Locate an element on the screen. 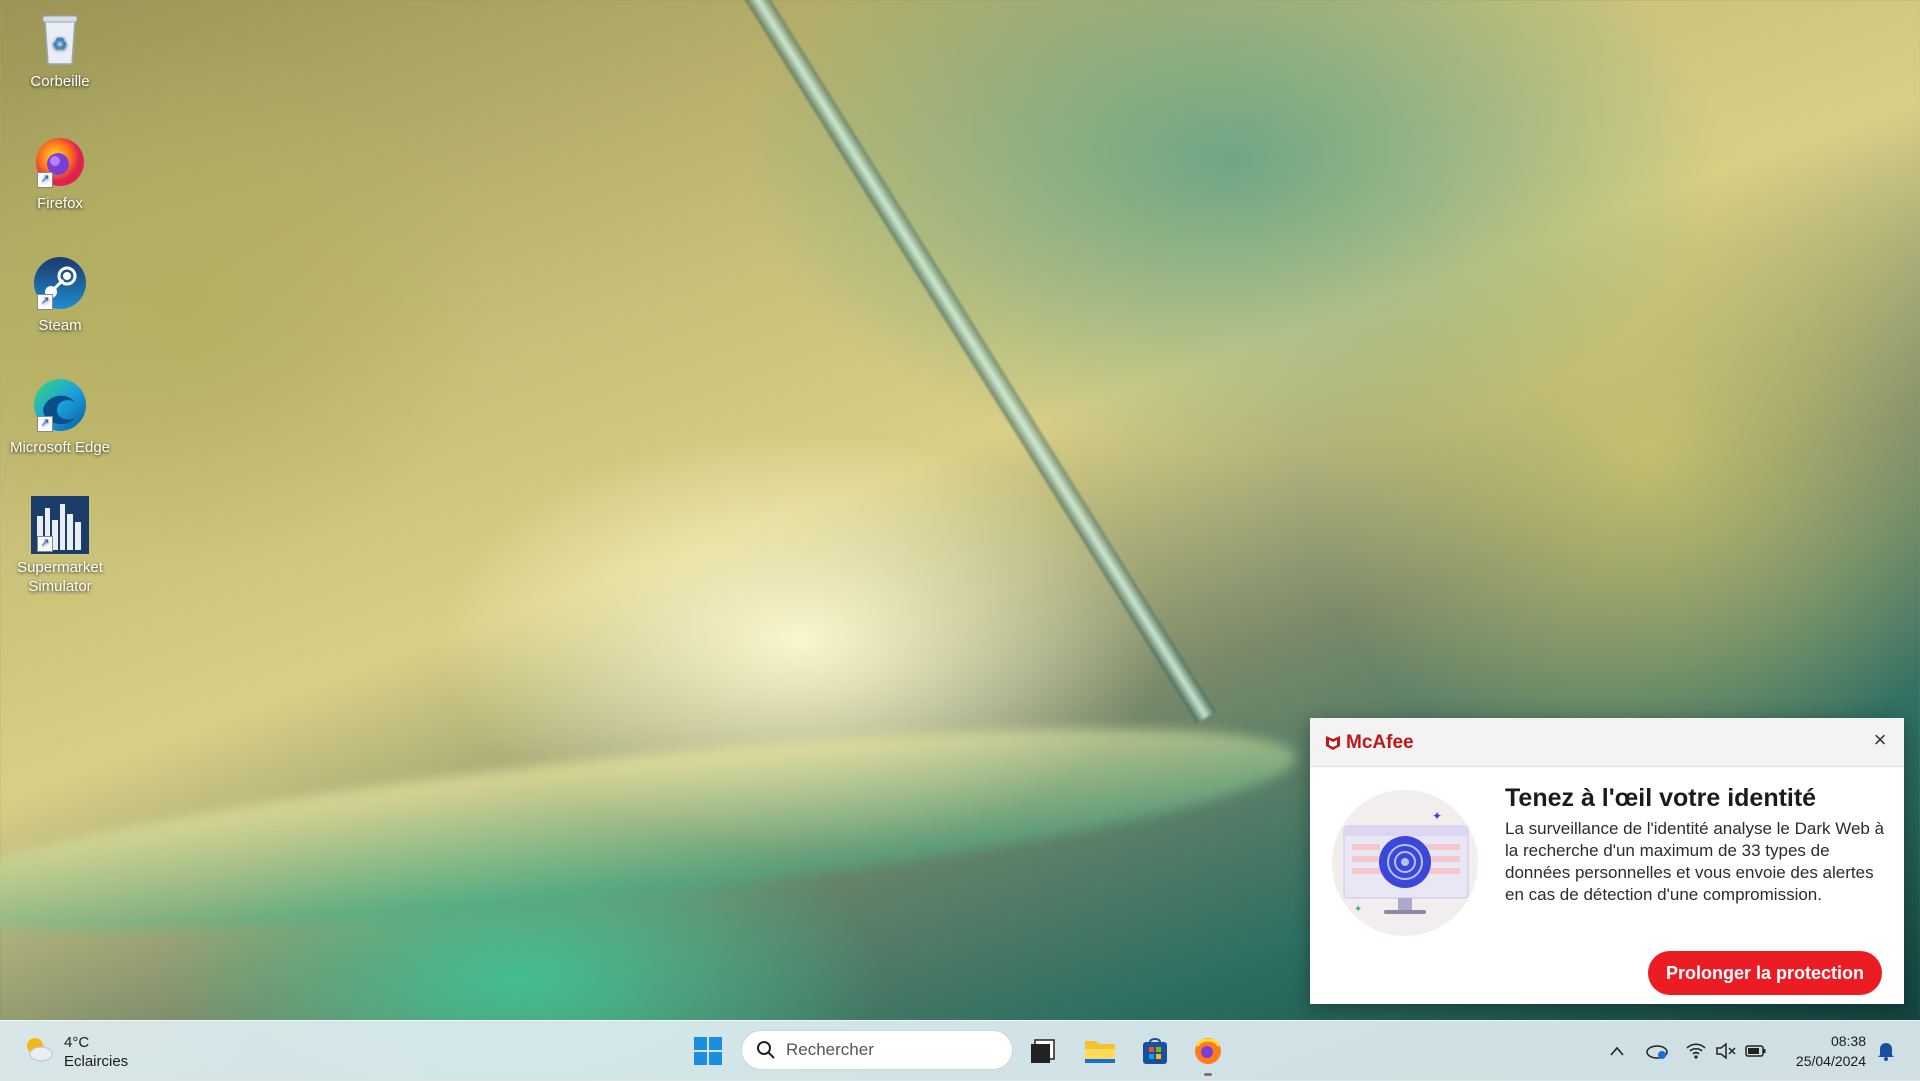  desktop-icon-supermarket-simulator: ↗ Supermarket Simulator is located at coordinates (60, 546).